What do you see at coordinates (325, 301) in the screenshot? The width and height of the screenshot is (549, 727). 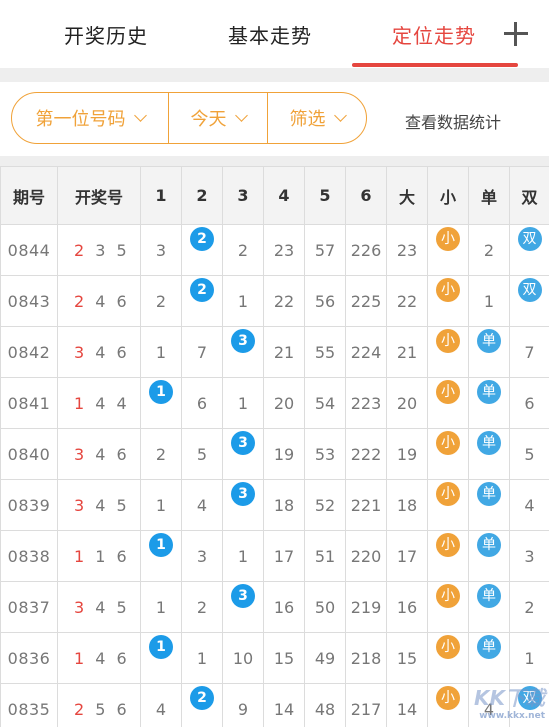 I see `position-5-cell: 56` at bounding box center [325, 301].